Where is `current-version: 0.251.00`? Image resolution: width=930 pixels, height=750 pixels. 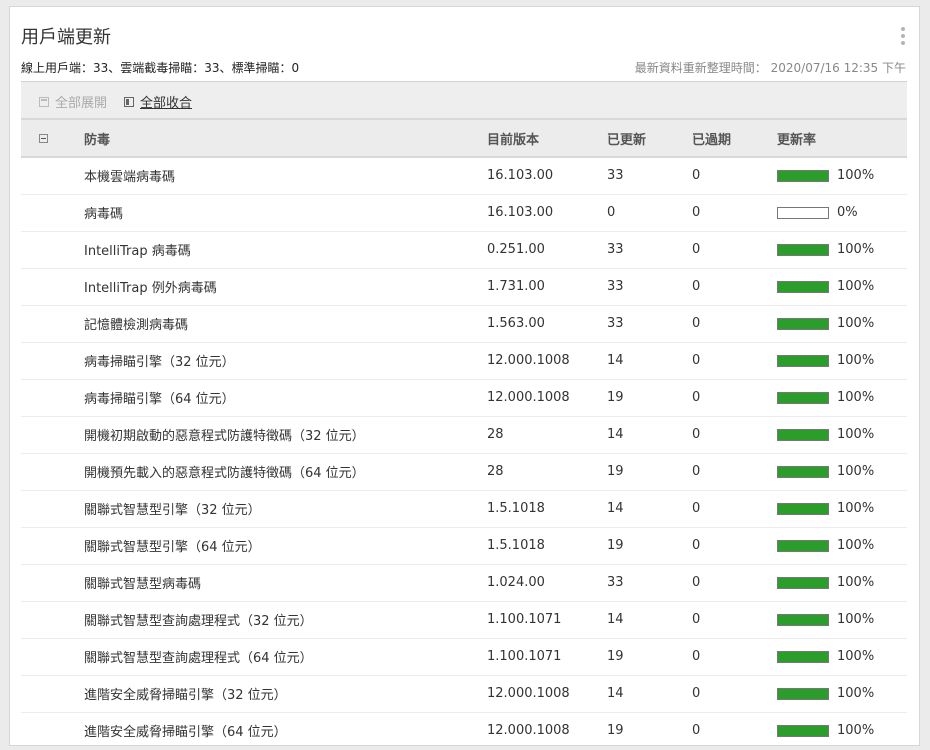 current-version: 0.251.00 is located at coordinates (516, 249).